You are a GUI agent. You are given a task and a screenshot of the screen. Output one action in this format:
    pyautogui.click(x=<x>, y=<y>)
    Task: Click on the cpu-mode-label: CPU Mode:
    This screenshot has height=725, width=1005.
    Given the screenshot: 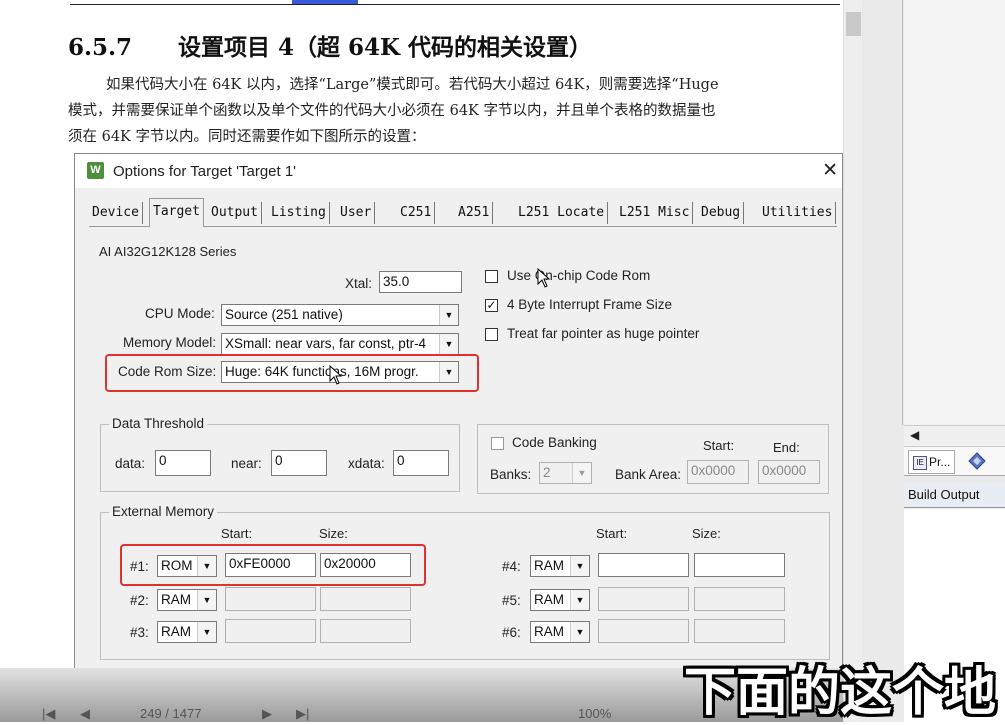 What is the action you would take?
    pyautogui.click(x=180, y=313)
    